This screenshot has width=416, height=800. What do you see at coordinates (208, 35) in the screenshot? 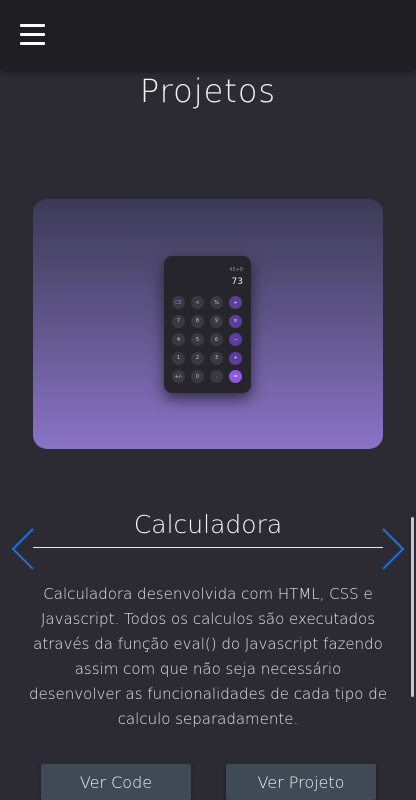
I see `top-navbar` at bounding box center [208, 35].